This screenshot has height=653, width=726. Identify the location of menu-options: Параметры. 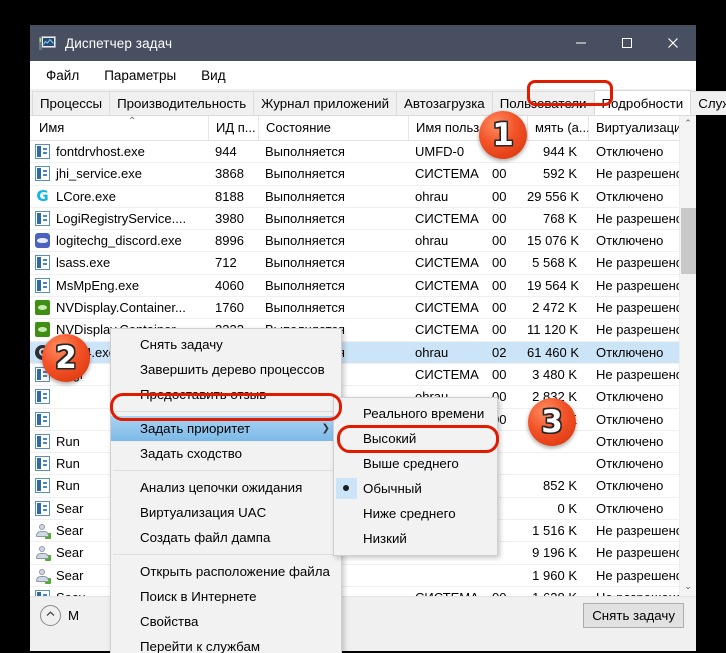
(142, 75).